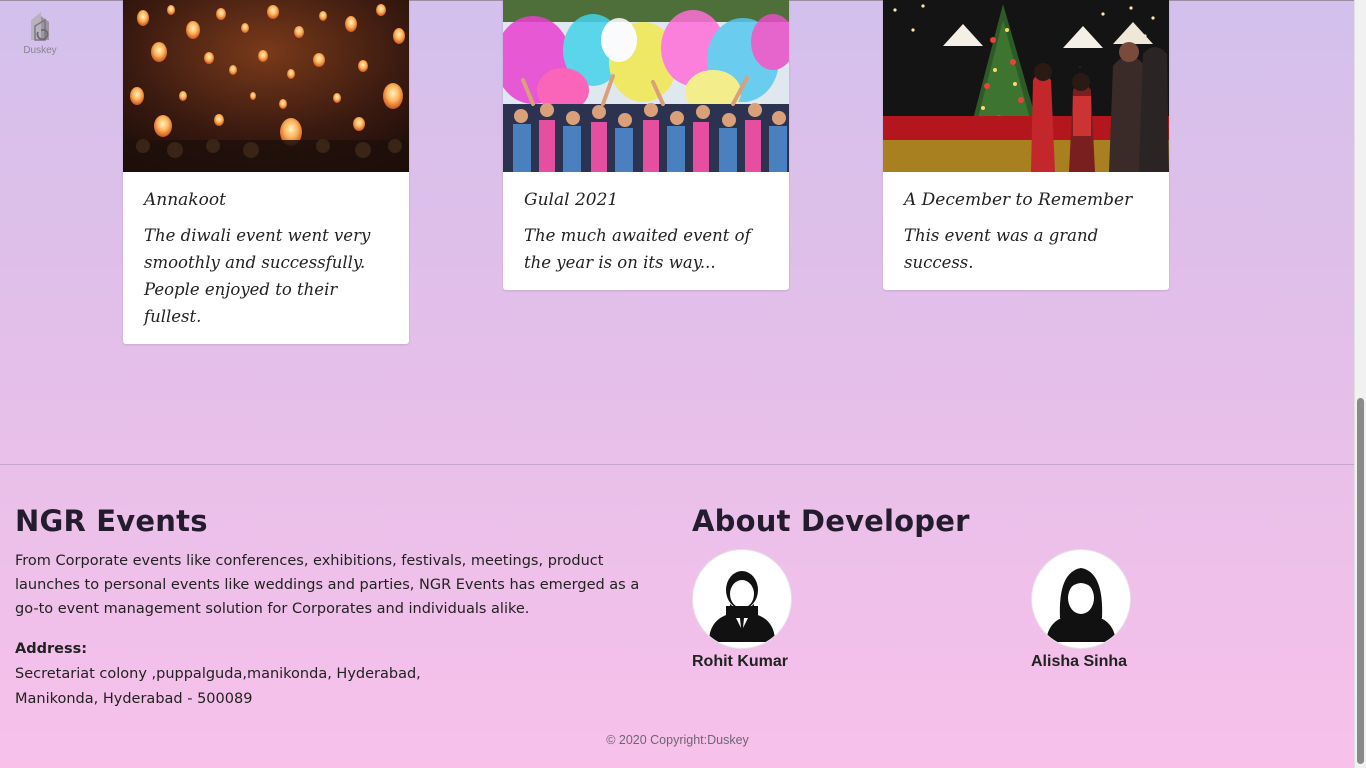 Image resolution: width=1366 pixels, height=768 pixels. I want to click on footer-developer-heading: About Developer, so click(831, 521).